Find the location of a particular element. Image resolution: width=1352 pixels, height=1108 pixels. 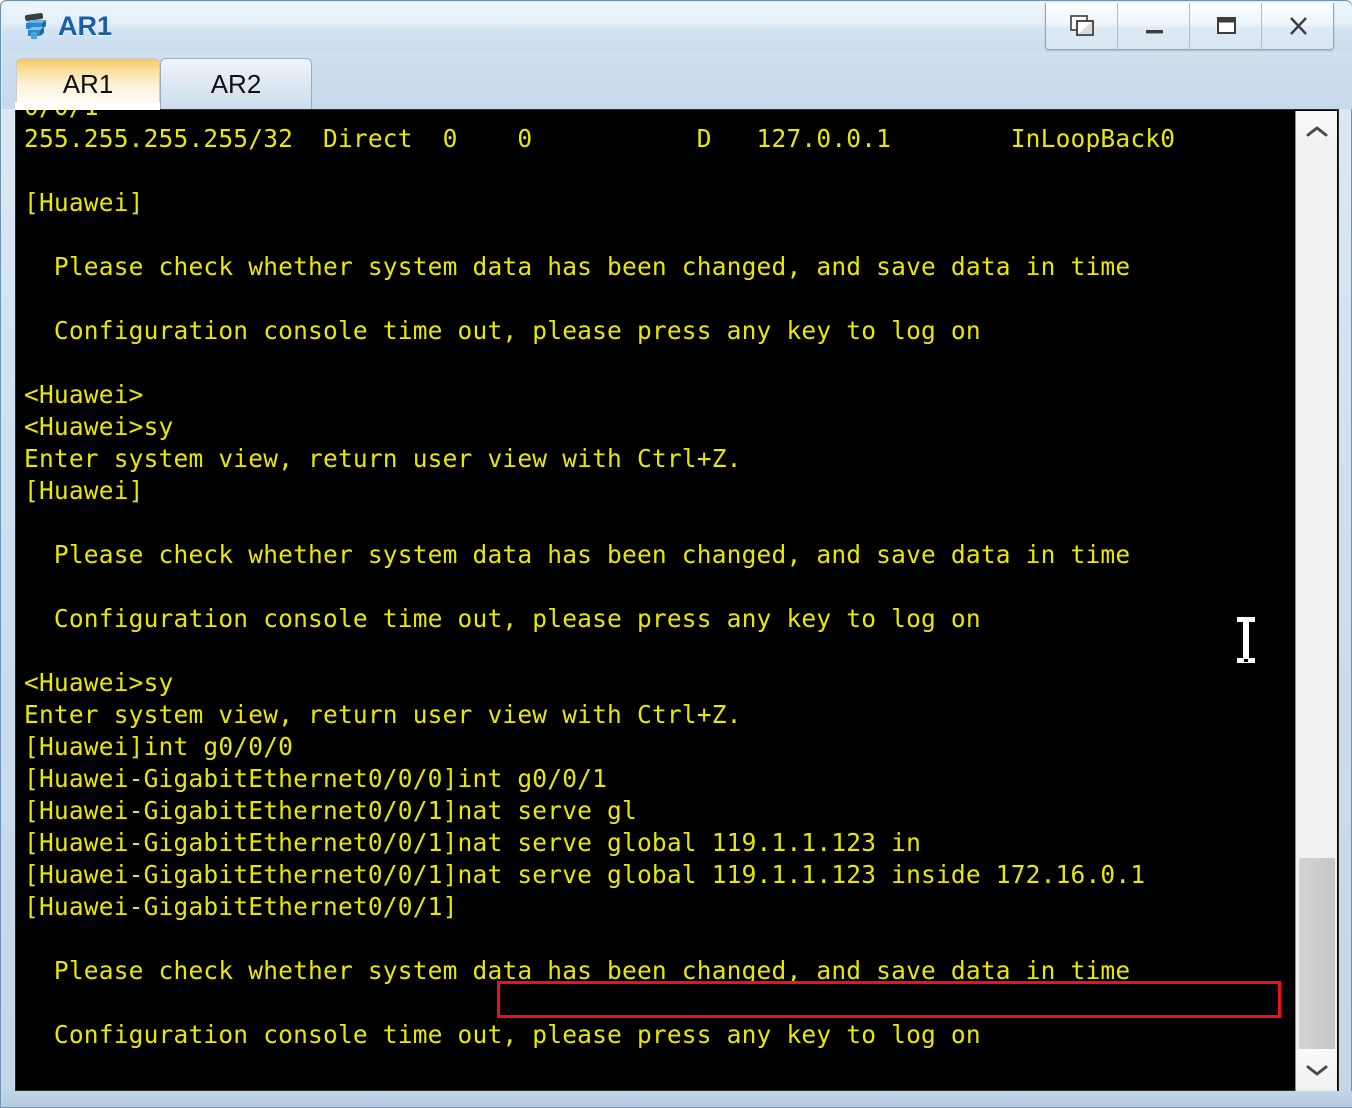

maximize-button is located at coordinates (1226, 26).